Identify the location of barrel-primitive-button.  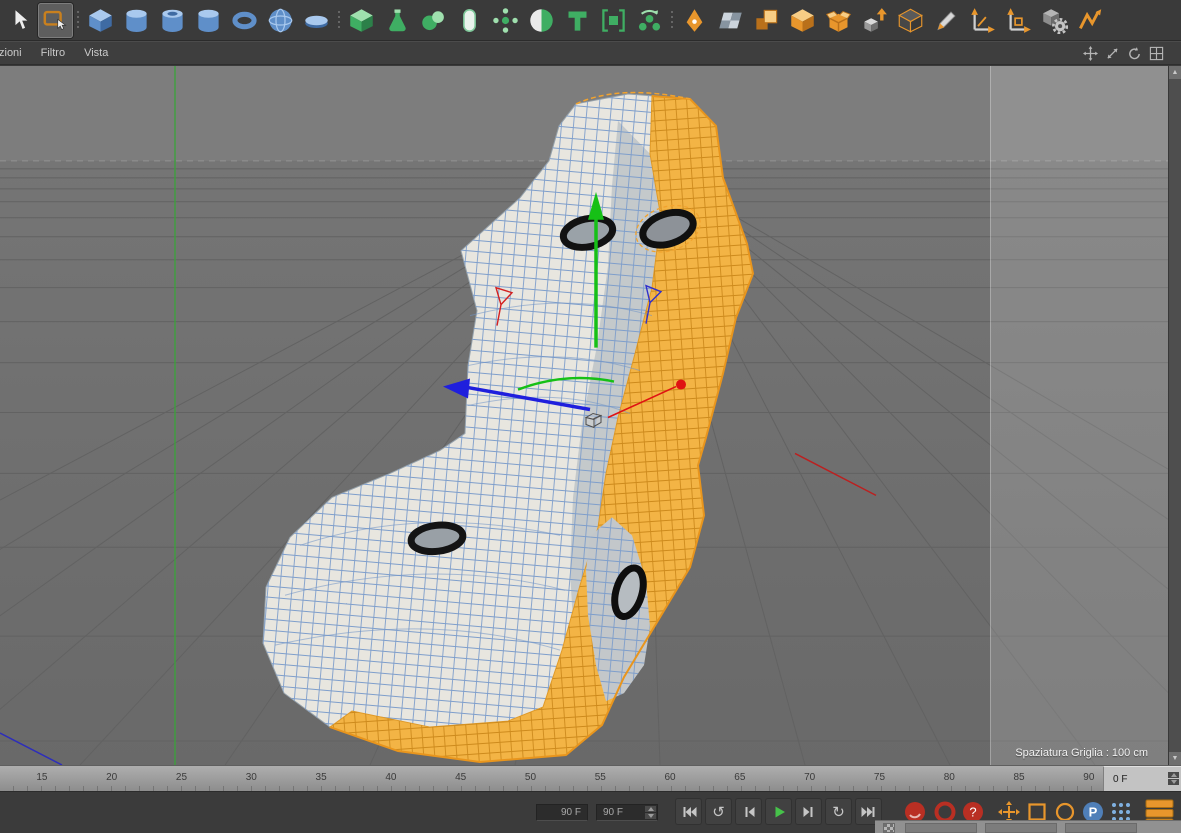
(208, 20).